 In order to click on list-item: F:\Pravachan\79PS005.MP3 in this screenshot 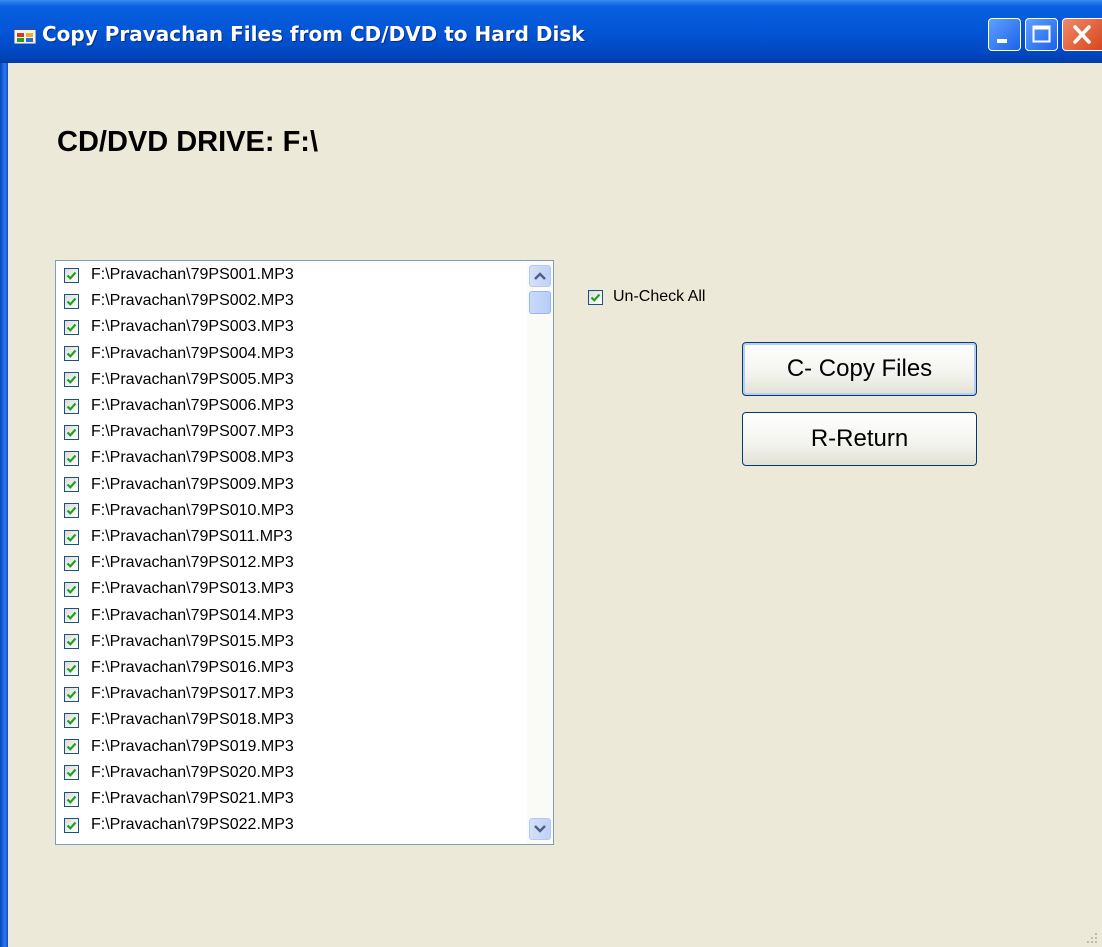, I will do `click(179, 380)`.